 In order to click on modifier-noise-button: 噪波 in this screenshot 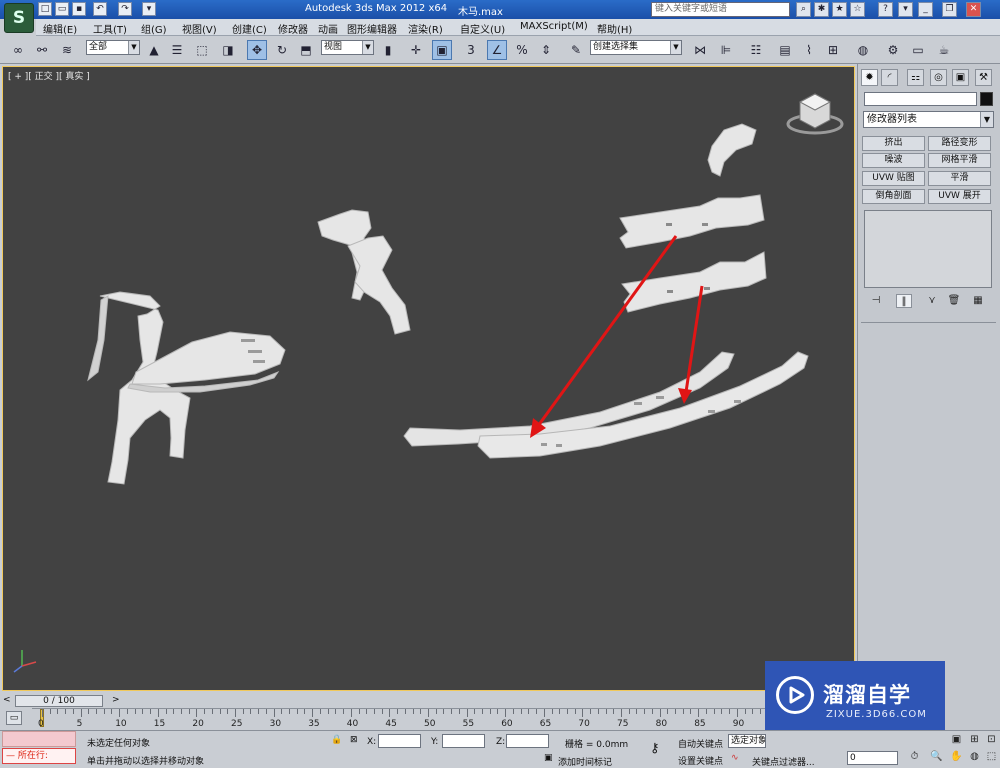, I will do `click(893, 160)`.